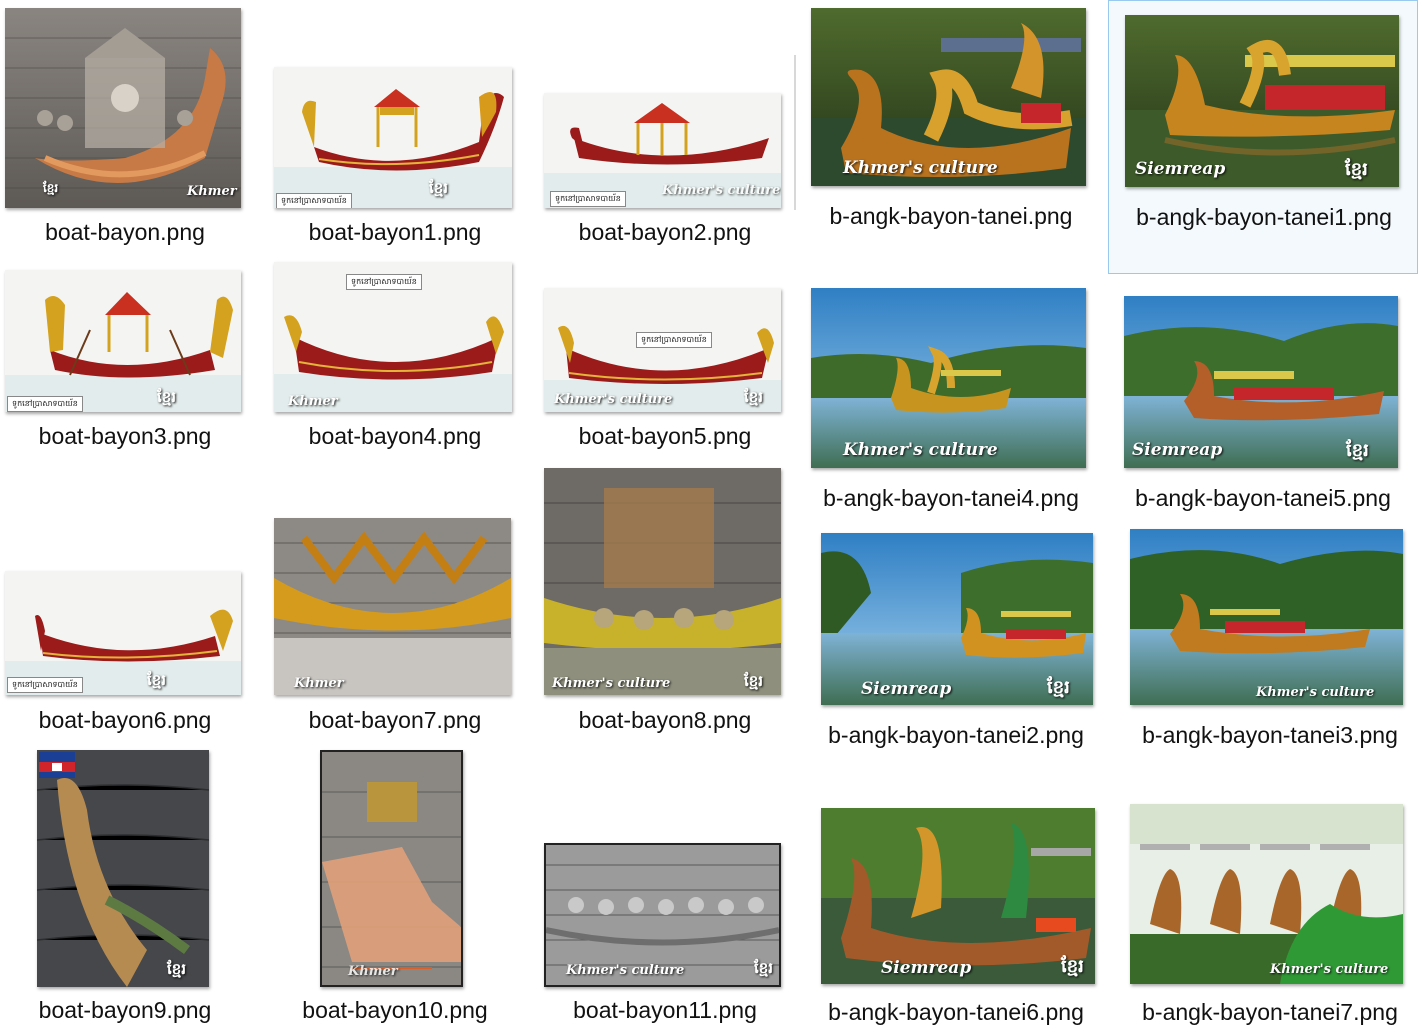 This screenshot has height=1031, width=1422. Describe the element at coordinates (951, 216) in the screenshot. I see `file-name: b-angk-bayon-tanei.png` at that location.